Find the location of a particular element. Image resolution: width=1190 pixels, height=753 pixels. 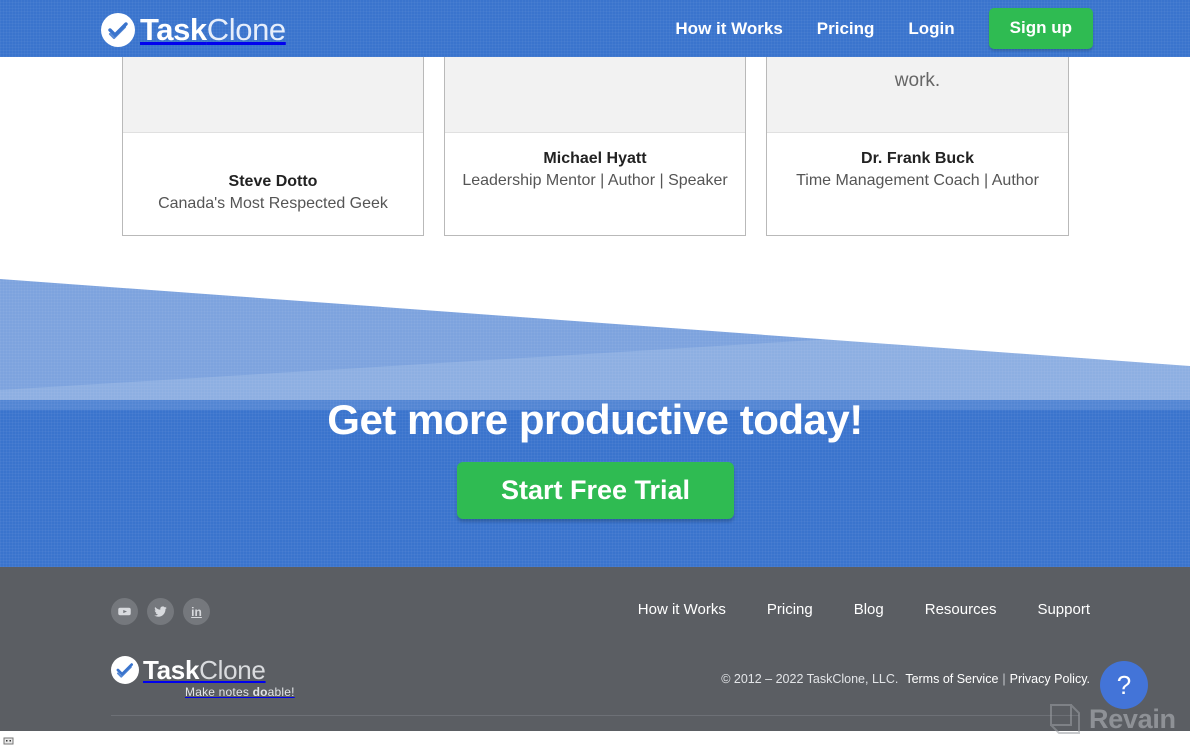

social-links: in is located at coordinates (160, 611).